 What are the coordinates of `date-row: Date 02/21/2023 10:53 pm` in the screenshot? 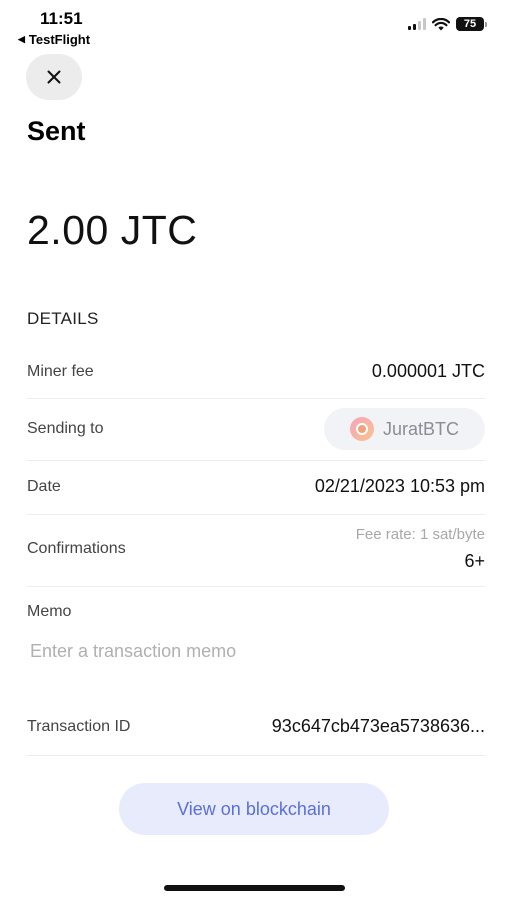 It's located at (256, 486).